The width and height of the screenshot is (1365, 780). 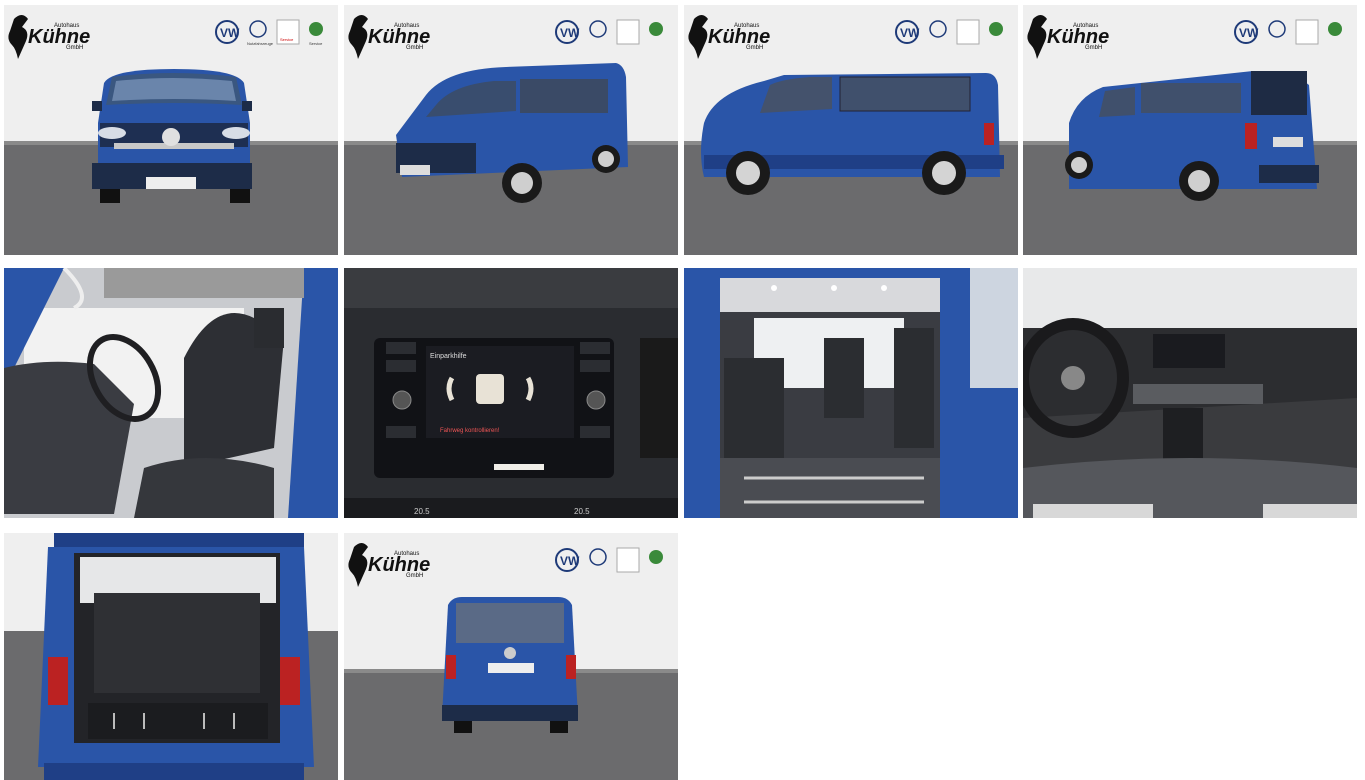 What do you see at coordinates (74, 48) in the screenshot?
I see `dealer-tagline-bottom: GmbH` at bounding box center [74, 48].